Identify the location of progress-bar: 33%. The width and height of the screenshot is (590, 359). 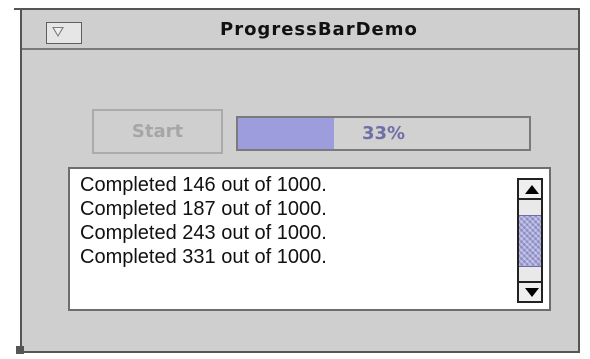
(383, 133).